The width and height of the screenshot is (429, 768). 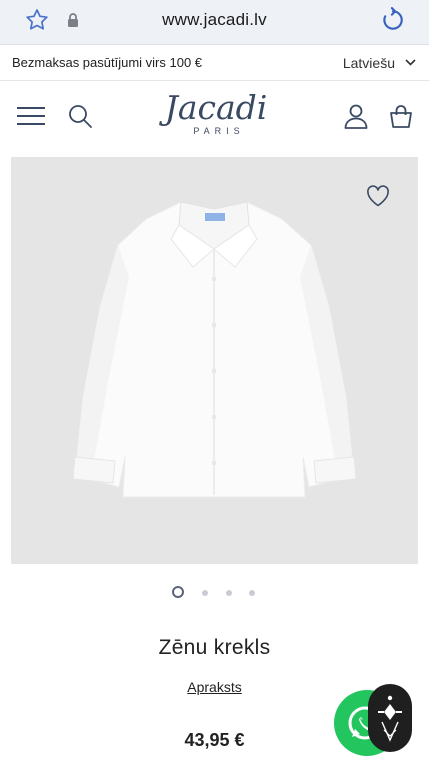 I want to click on search-icon, so click(x=80, y=116).